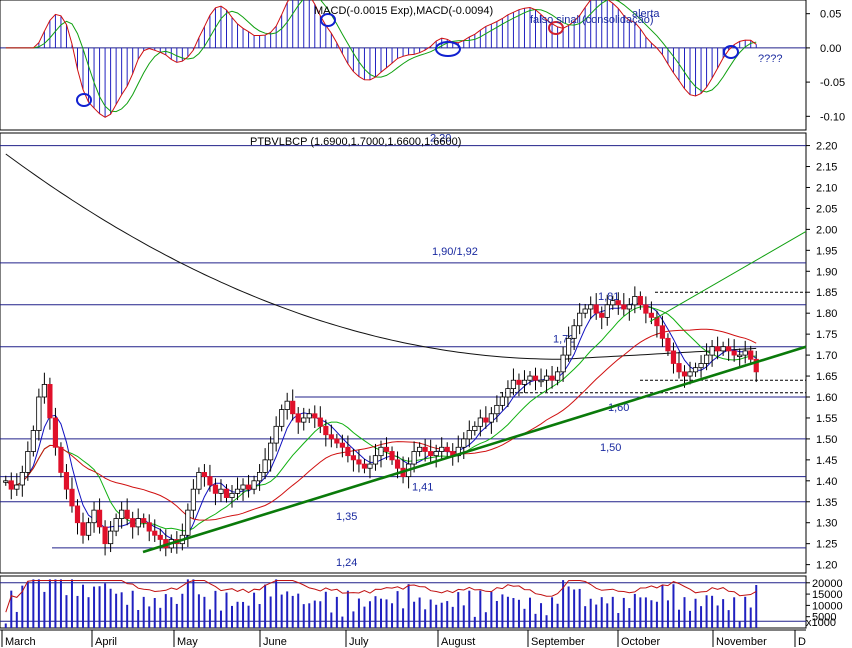 Image resolution: width=852 pixels, height=648 pixels. I want to click on price-tick-label: 1.20, so click(826, 566).